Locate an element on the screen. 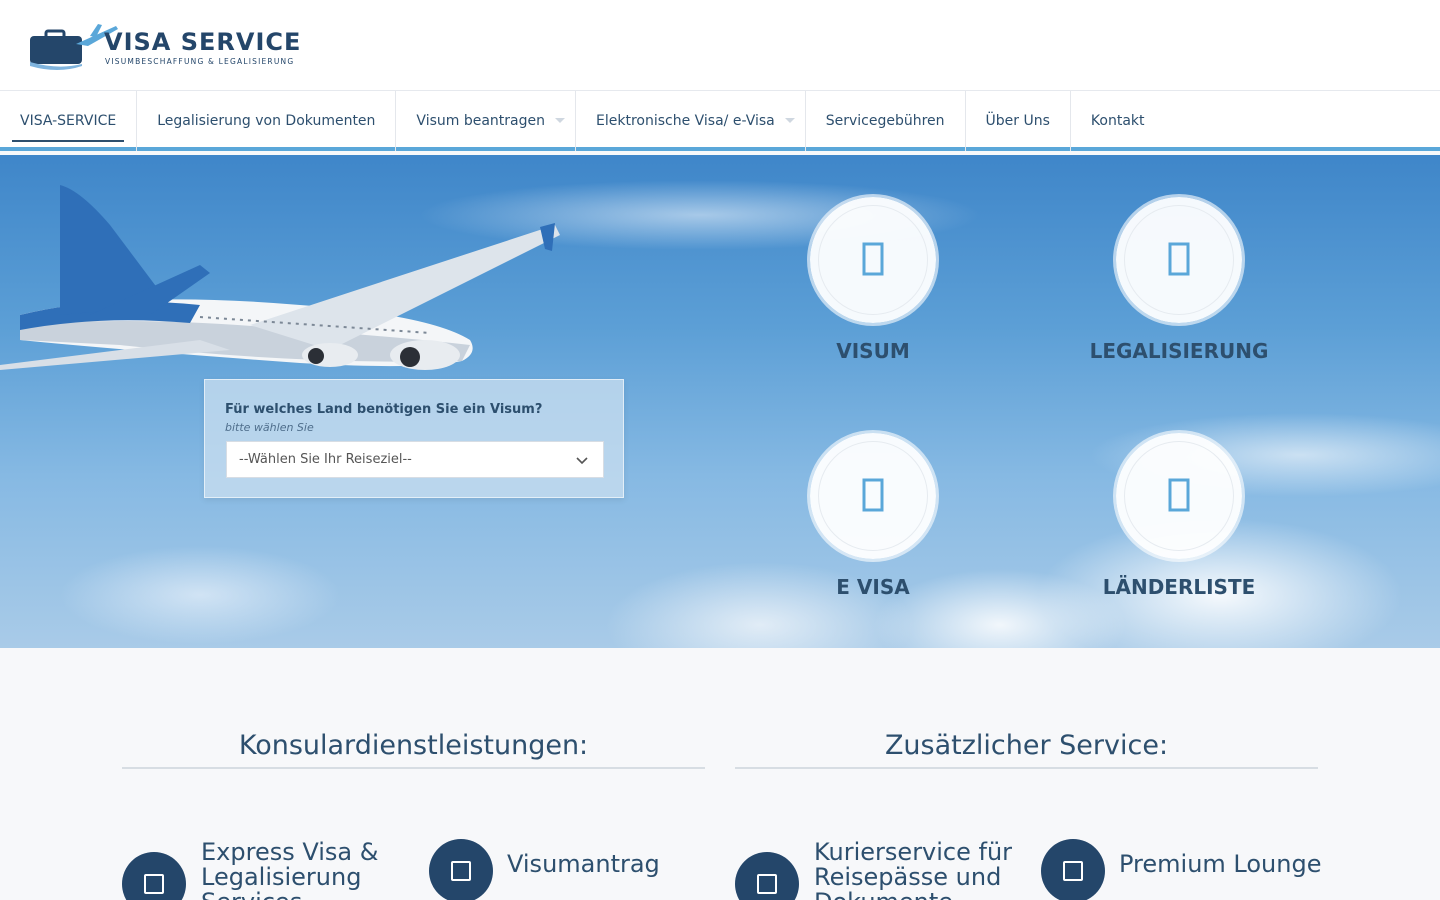 The image size is (1440, 900). chevron-down-icon is located at coordinates (582, 461).